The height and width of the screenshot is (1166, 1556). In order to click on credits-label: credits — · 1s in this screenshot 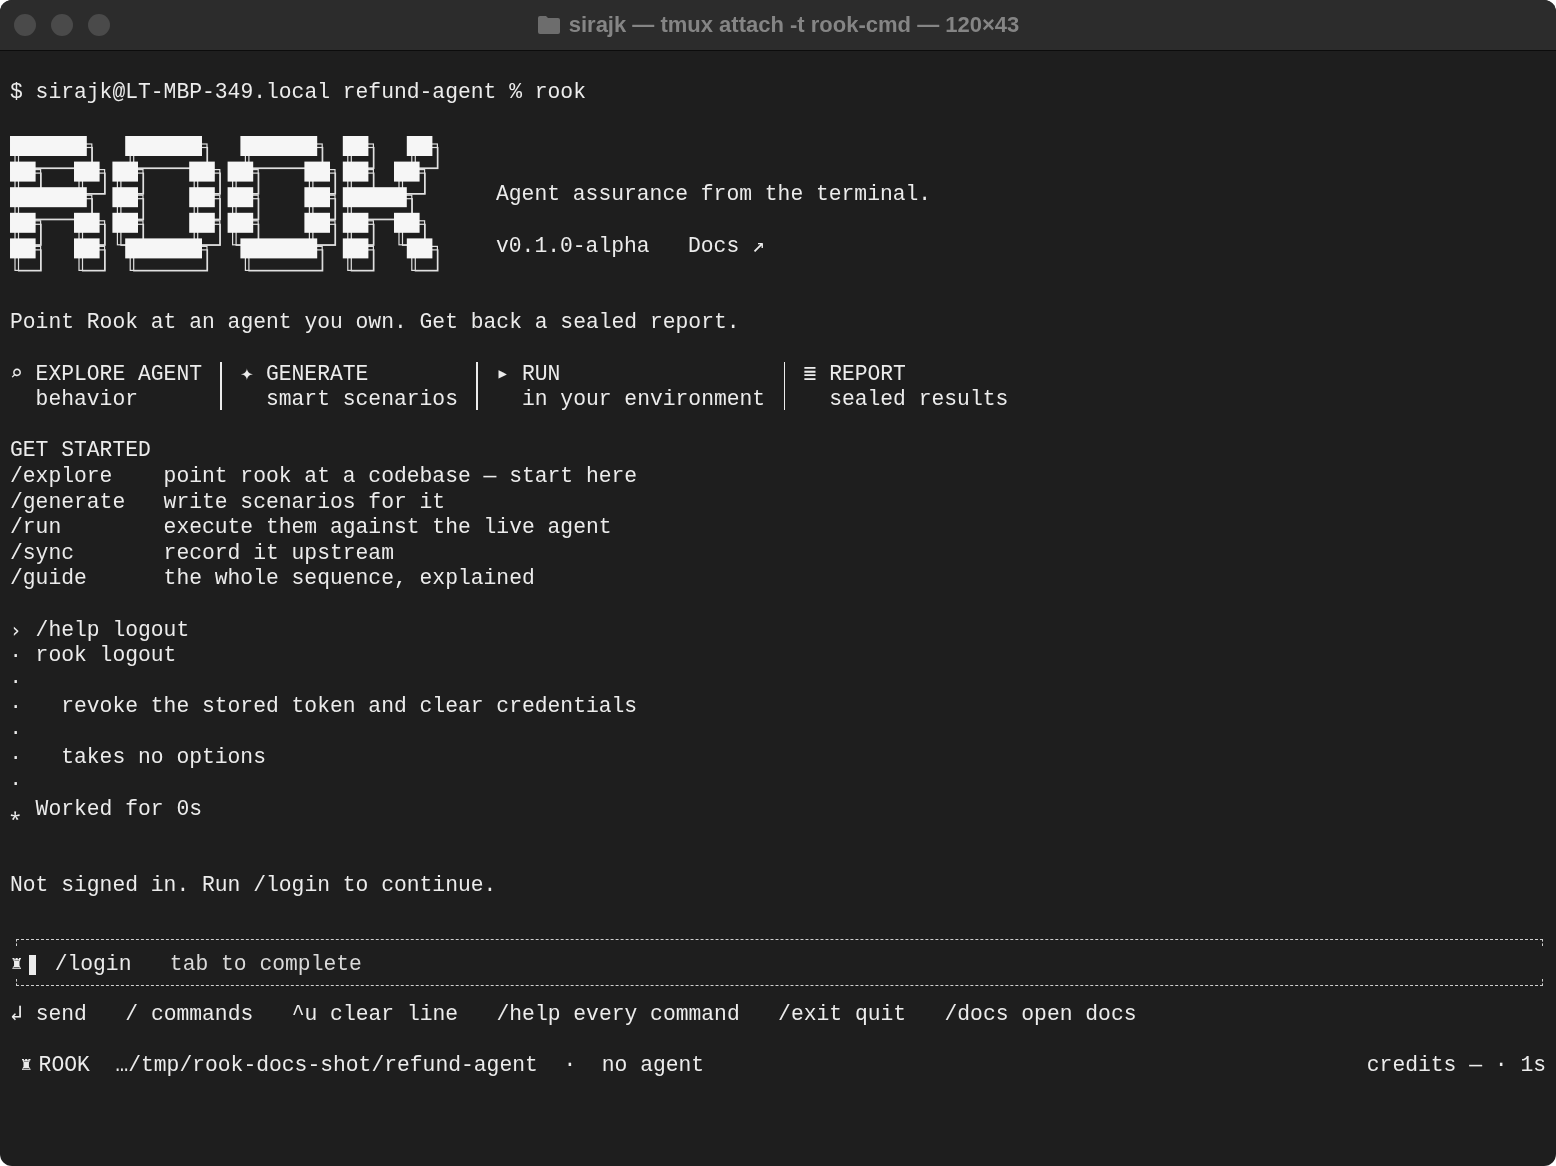, I will do `click(1456, 1065)`.